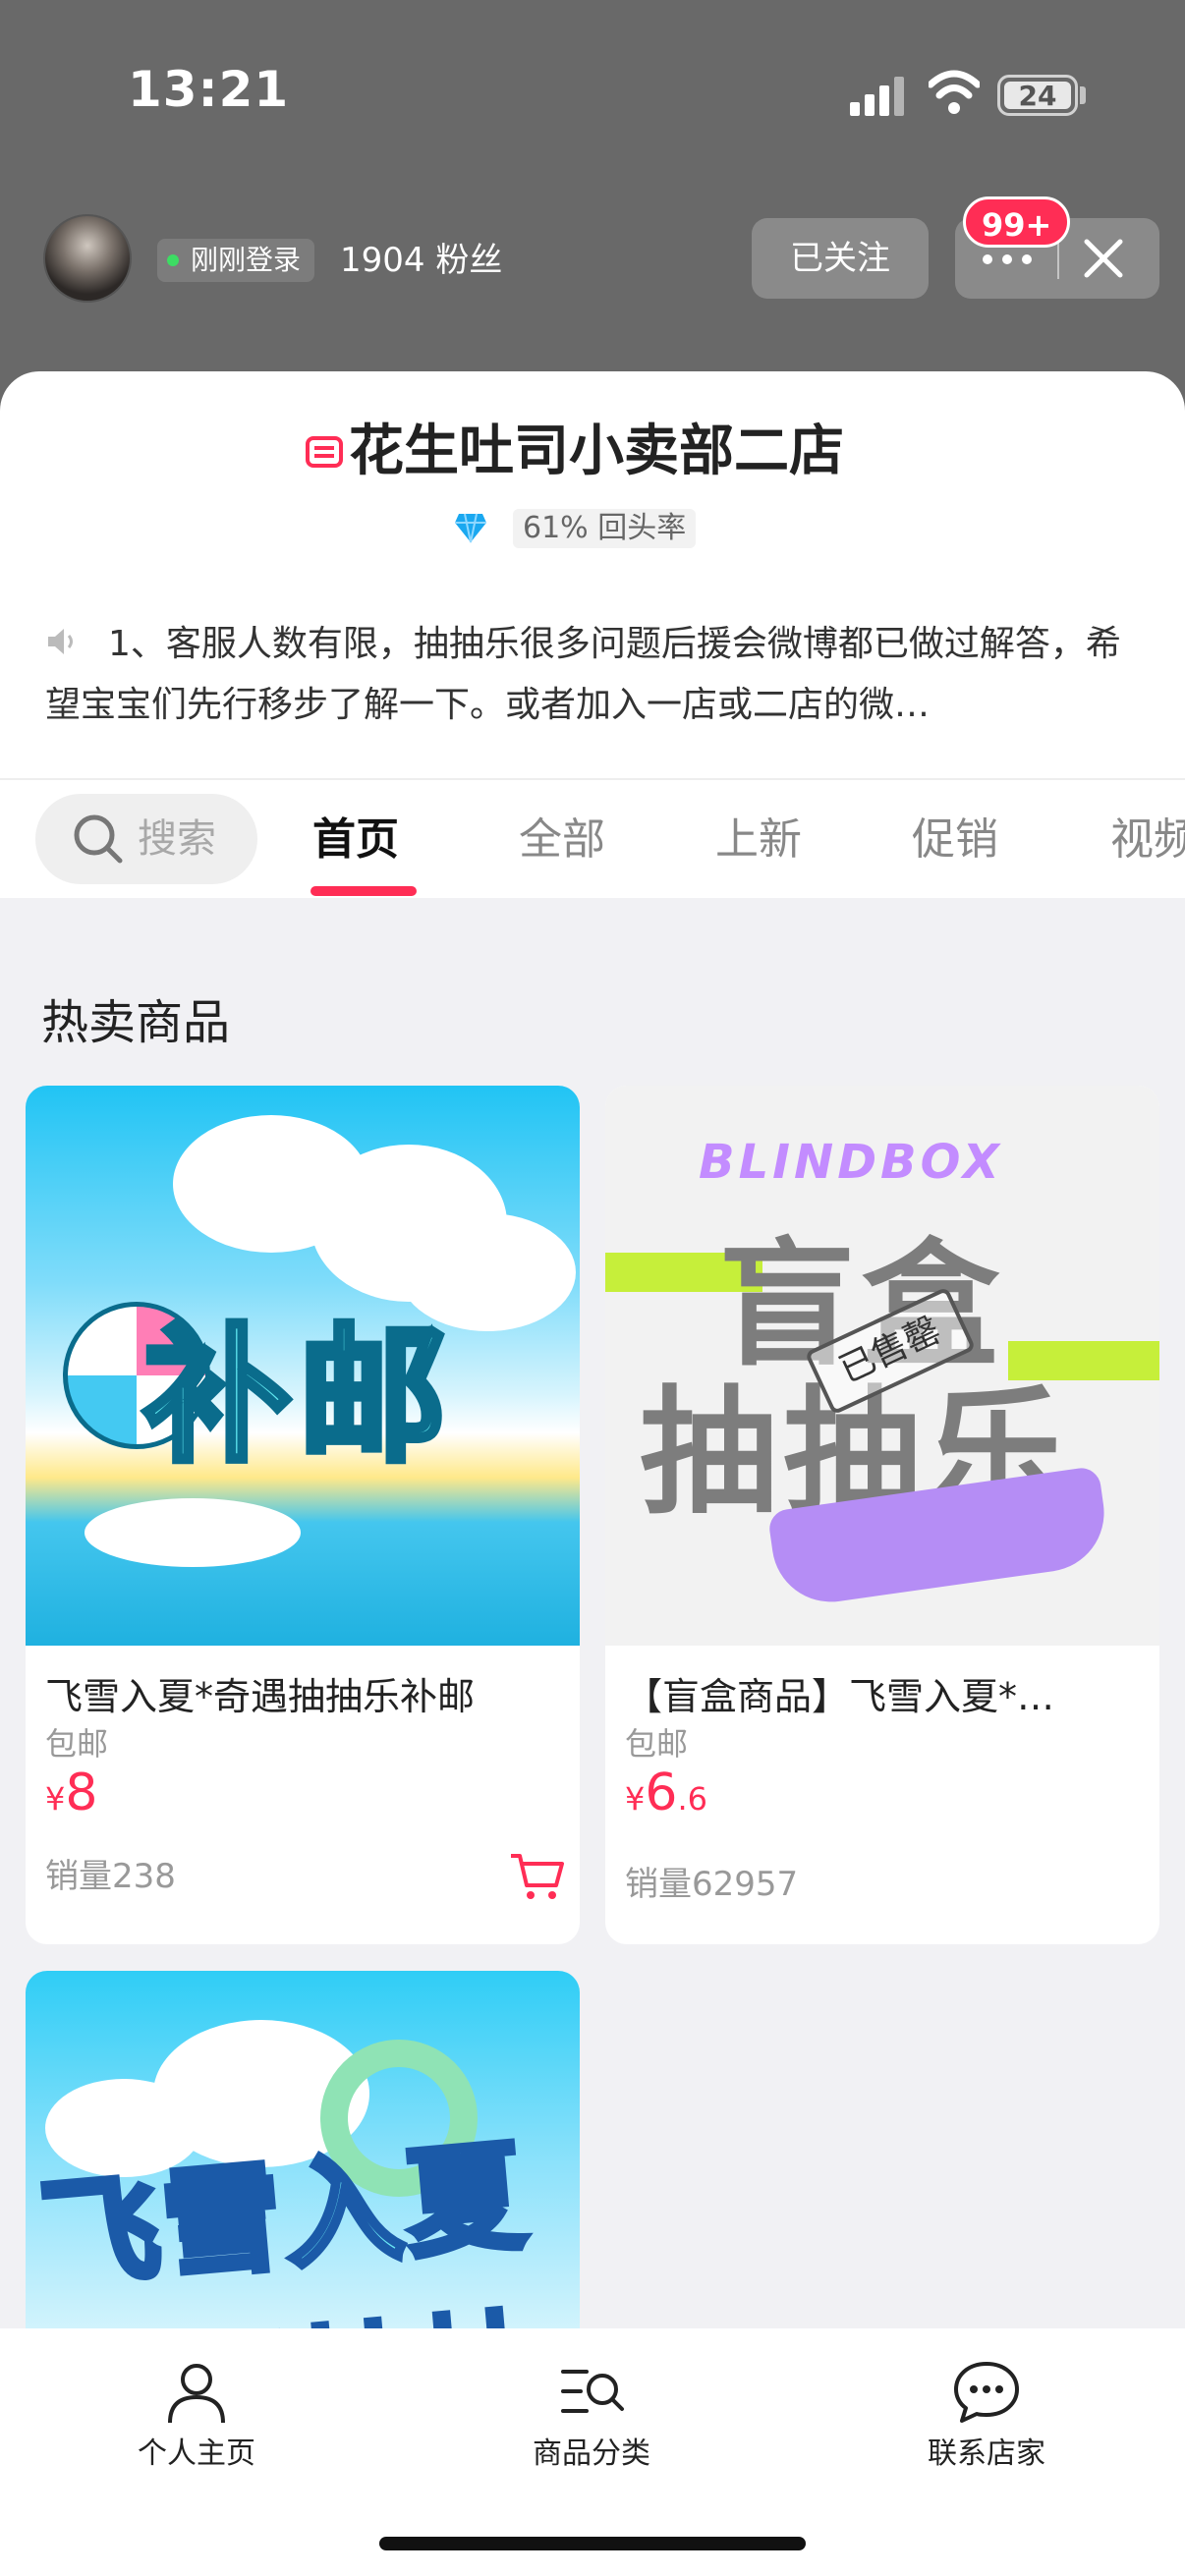 The image size is (1185, 2576). Describe the element at coordinates (596, 451) in the screenshot. I see `shop-name: 花生吐司小卖部二店` at that location.